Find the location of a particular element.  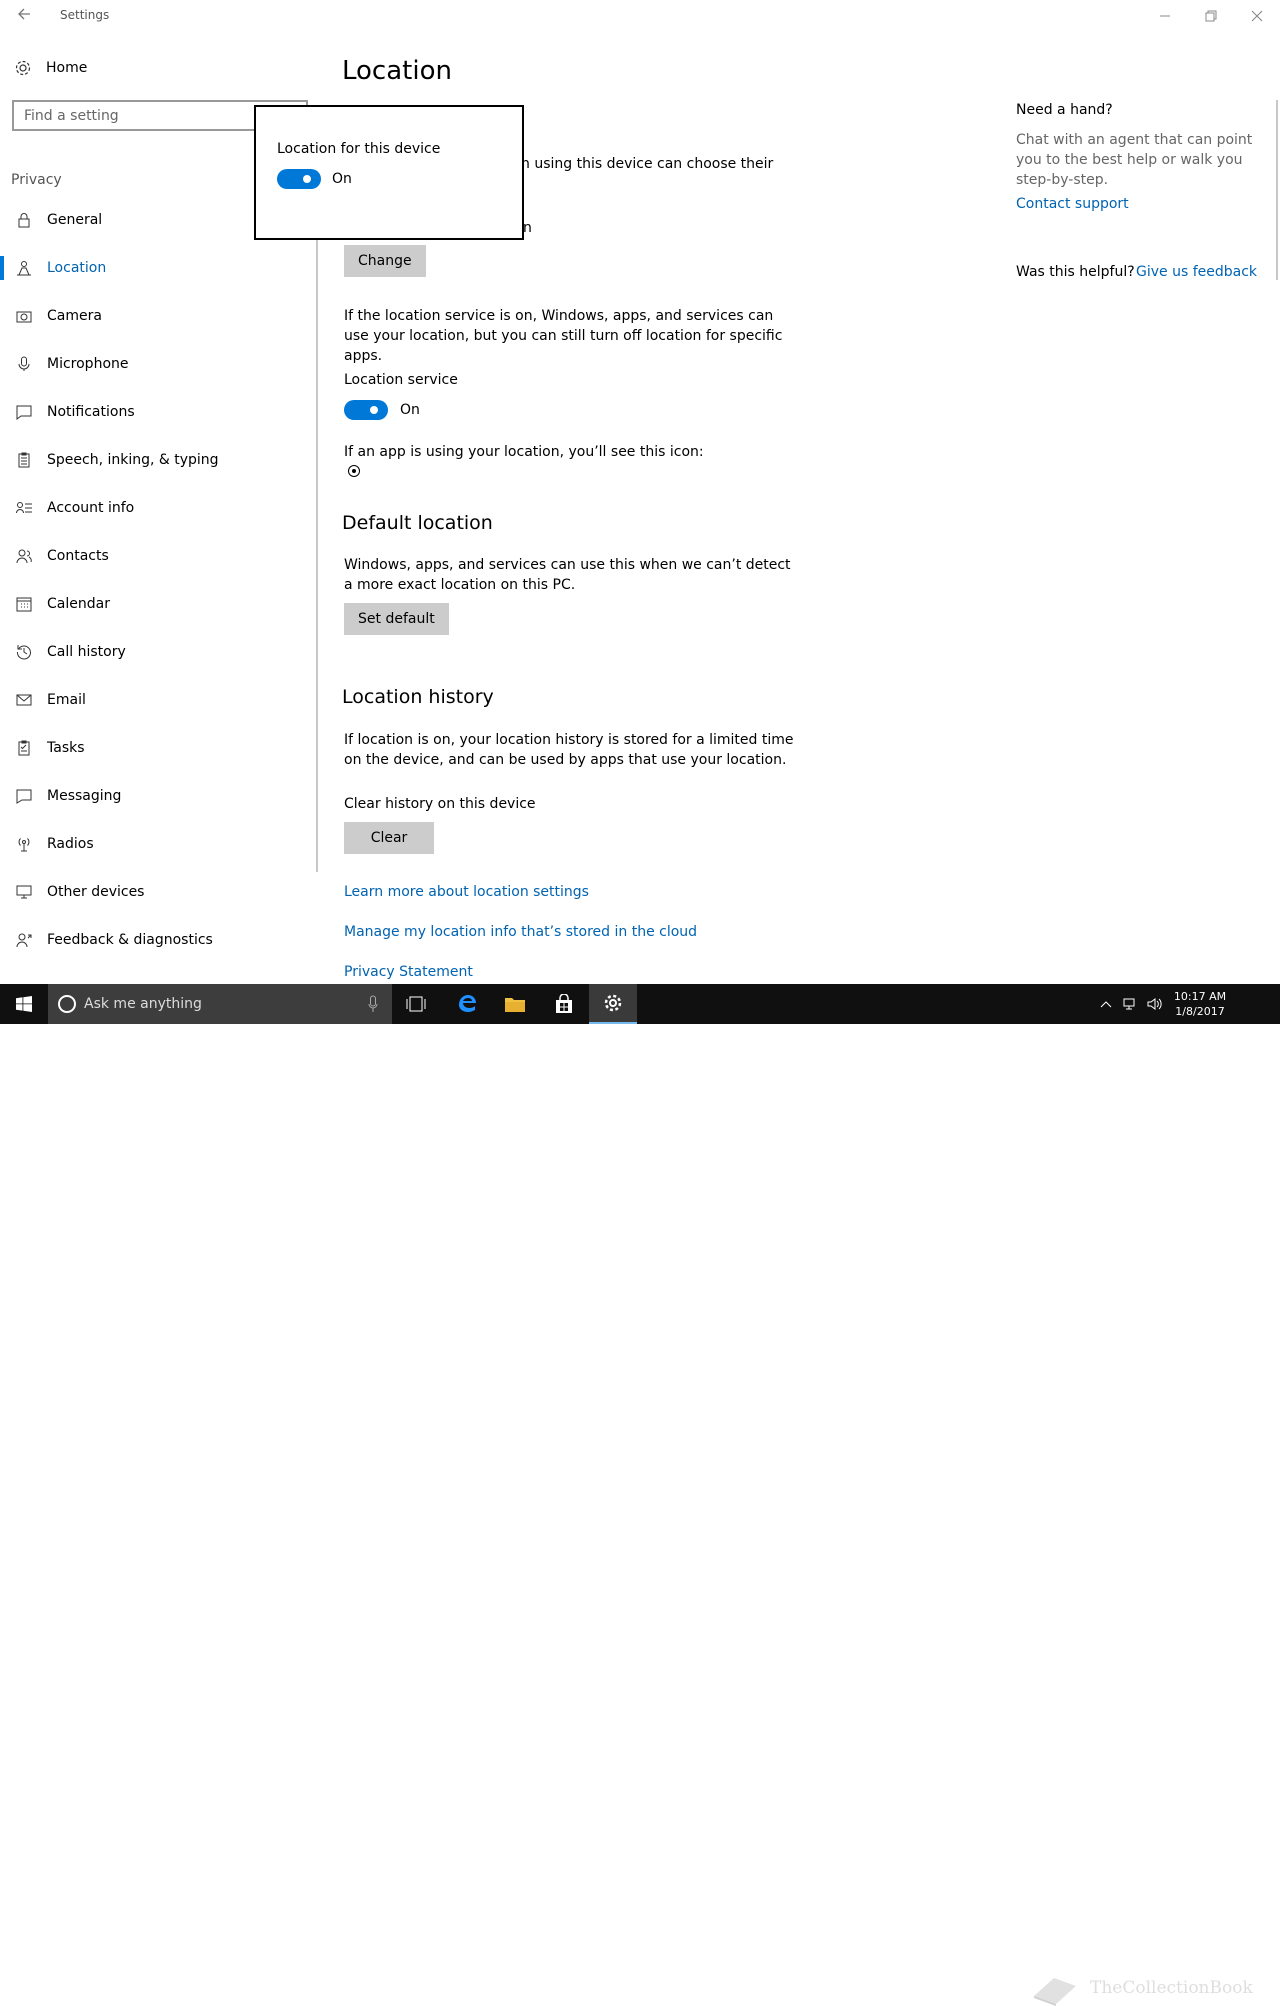

sidebar-item-call-history: Call history is located at coordinates (159, 652).